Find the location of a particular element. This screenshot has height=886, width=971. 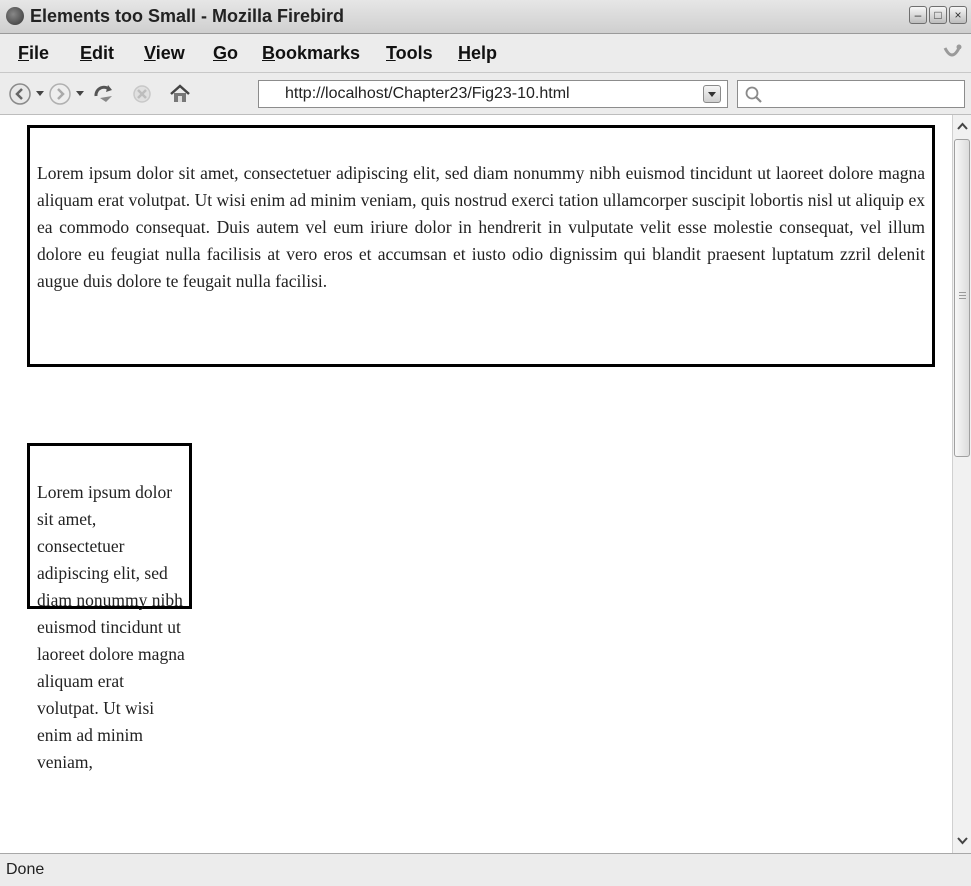

scrollbar-thumb is located at coordinates (962, 298).